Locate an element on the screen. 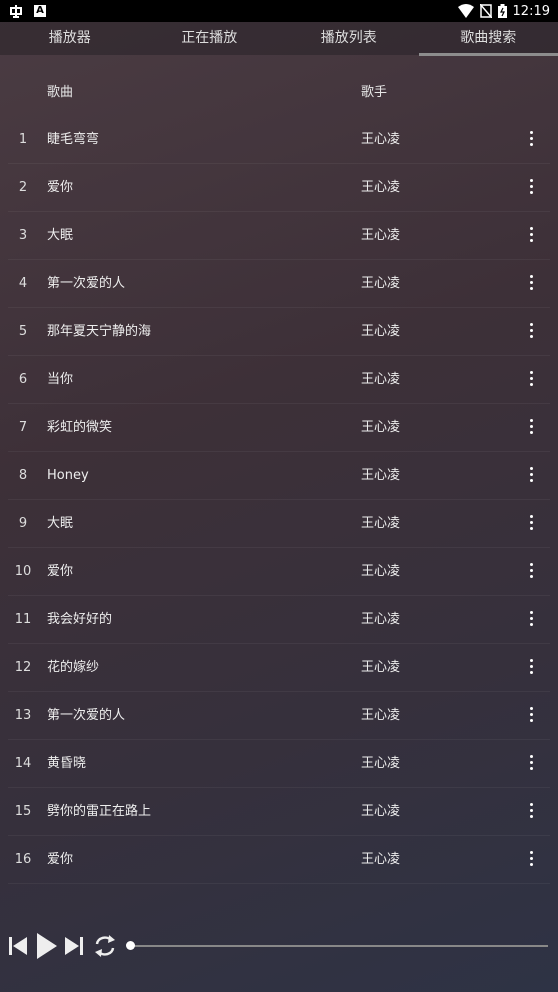 The width and height of the screenshot is (558, 992). song-index: 1 is located at coordinates (23, 139).